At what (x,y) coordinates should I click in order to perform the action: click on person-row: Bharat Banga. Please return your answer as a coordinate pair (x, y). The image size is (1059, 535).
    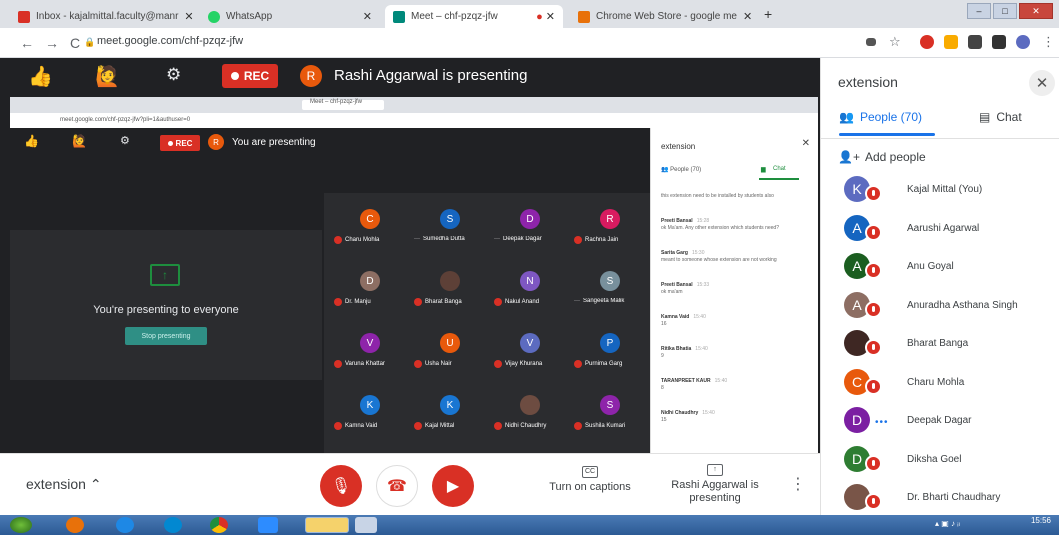
    Looking at the image, I should click on (940, 345).